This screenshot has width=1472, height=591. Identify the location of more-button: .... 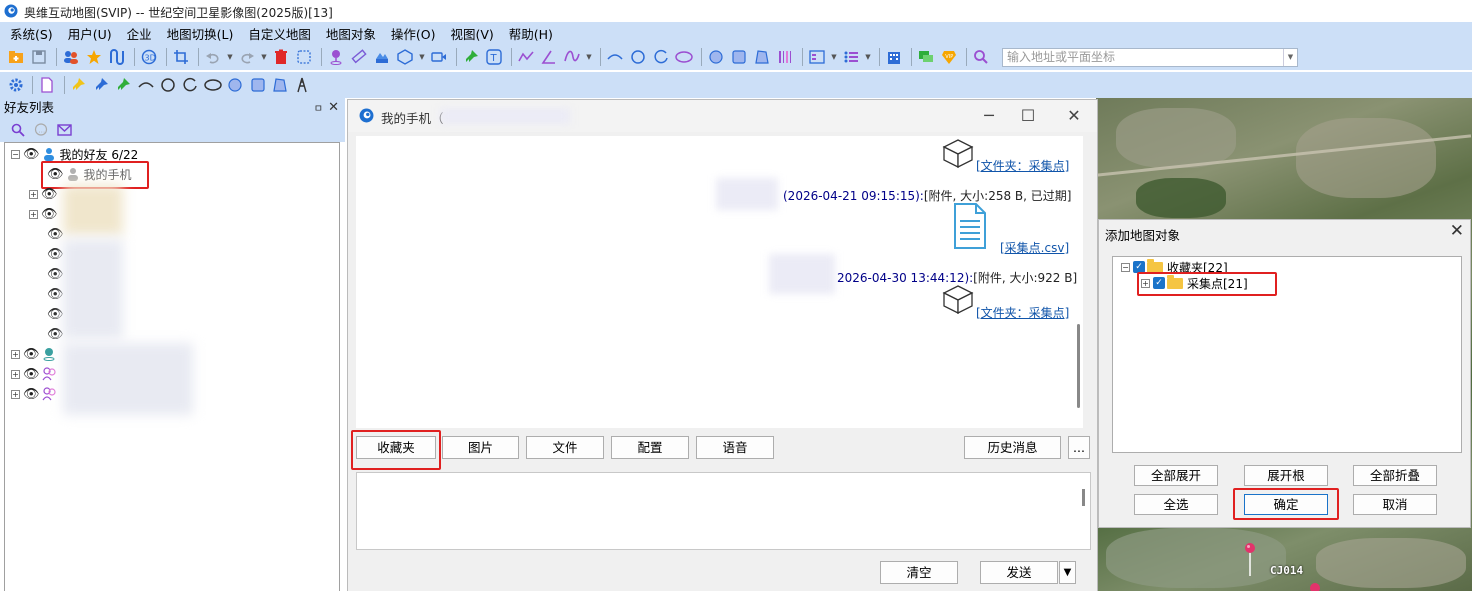
(1079, 447).